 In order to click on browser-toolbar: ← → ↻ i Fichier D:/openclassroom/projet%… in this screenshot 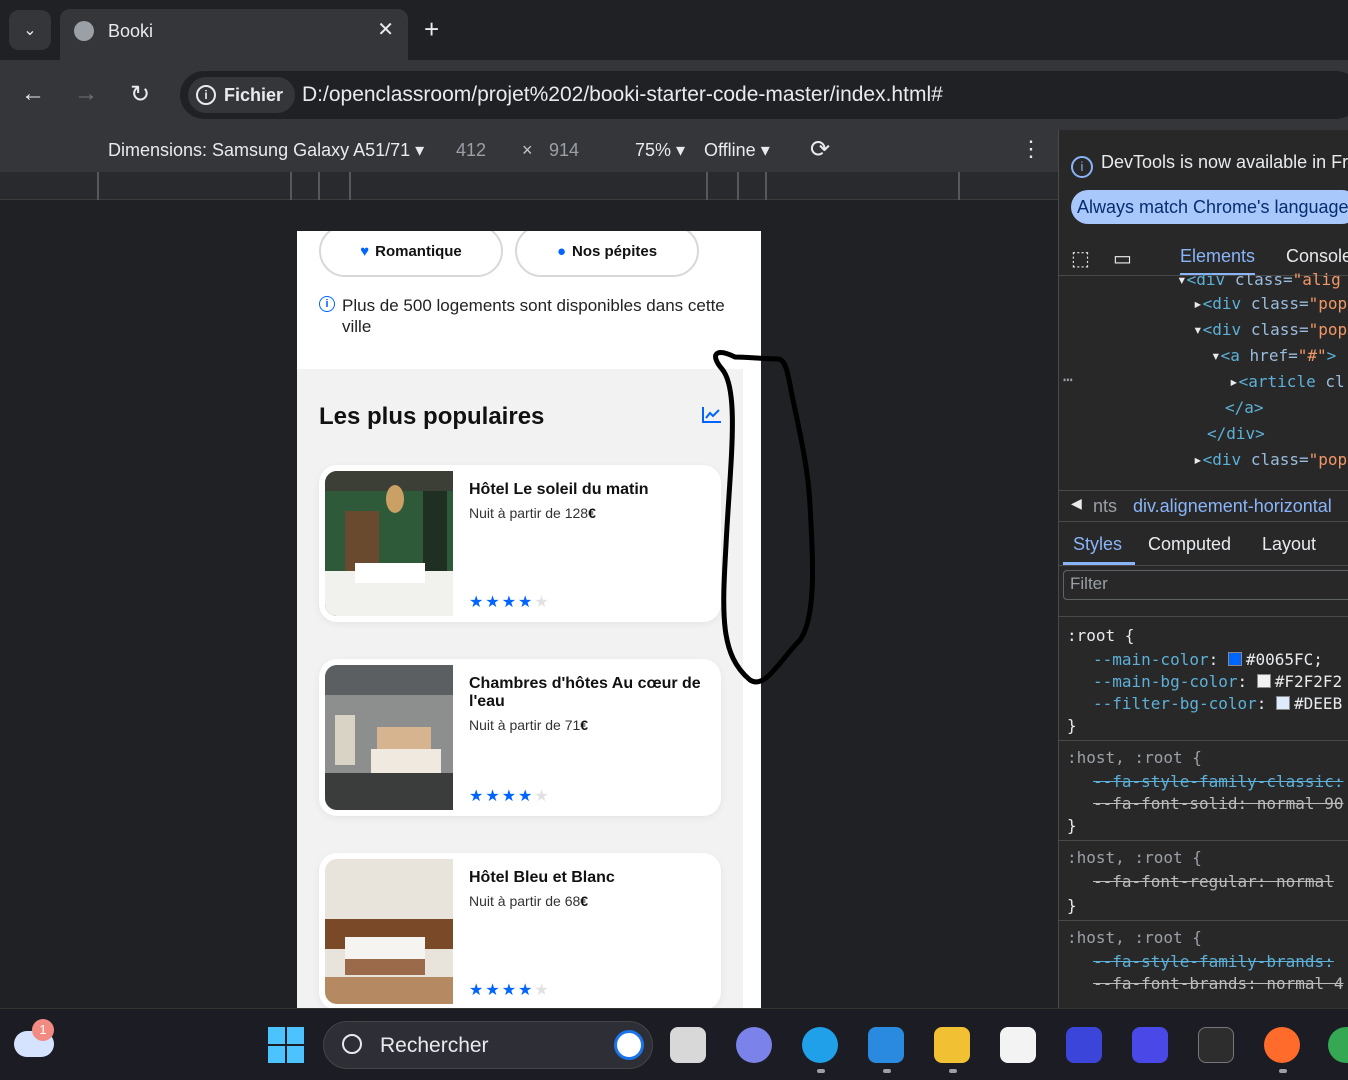, I will do `click(674, 95)`.